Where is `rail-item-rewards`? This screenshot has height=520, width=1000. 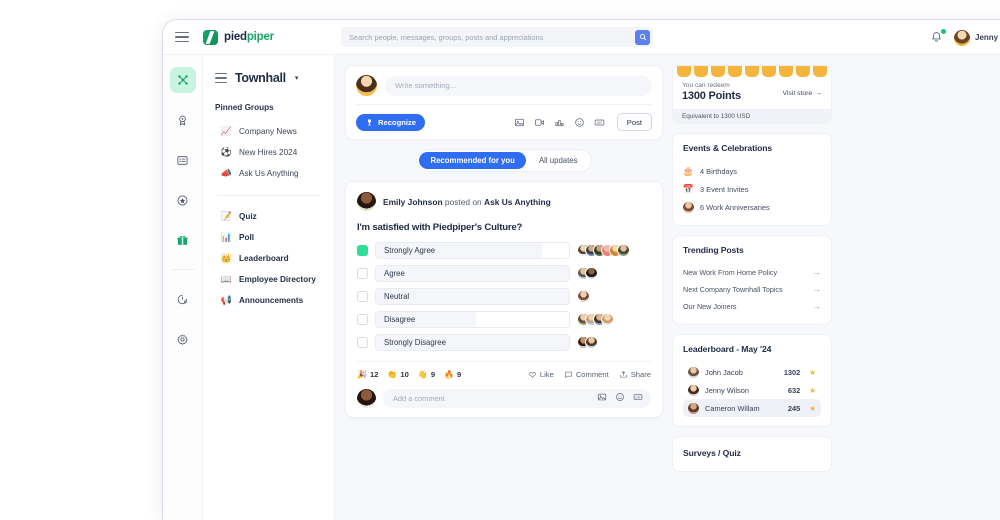
rail-item-rewards is located at coordinates (183, 240).